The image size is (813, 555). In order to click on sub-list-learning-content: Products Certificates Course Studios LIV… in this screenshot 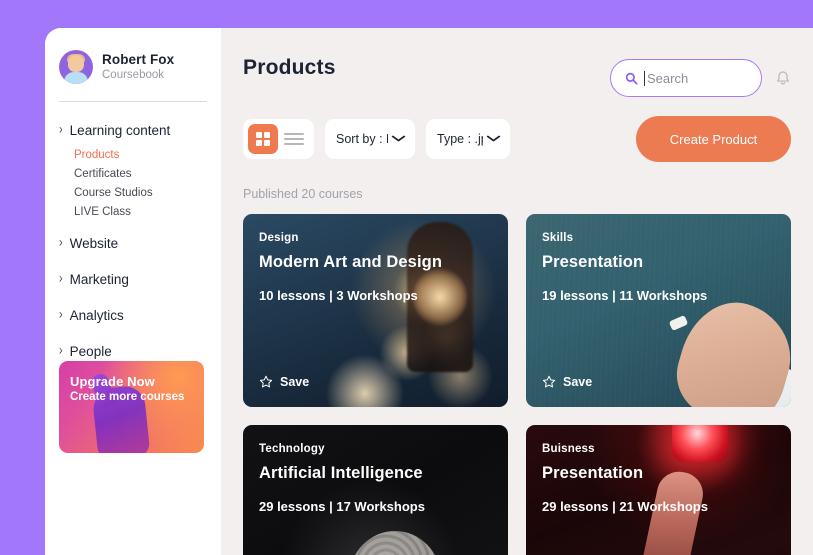, I will do `click(140, 183)`.